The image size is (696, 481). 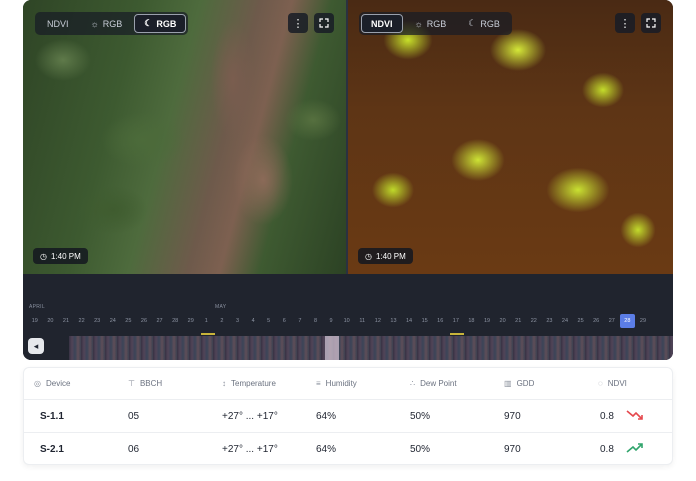 What do you see at coordinates (612, 383) in the screenshot?
I see `header-ndvi: ◌ NDVI` at bounding box center [612, 383].